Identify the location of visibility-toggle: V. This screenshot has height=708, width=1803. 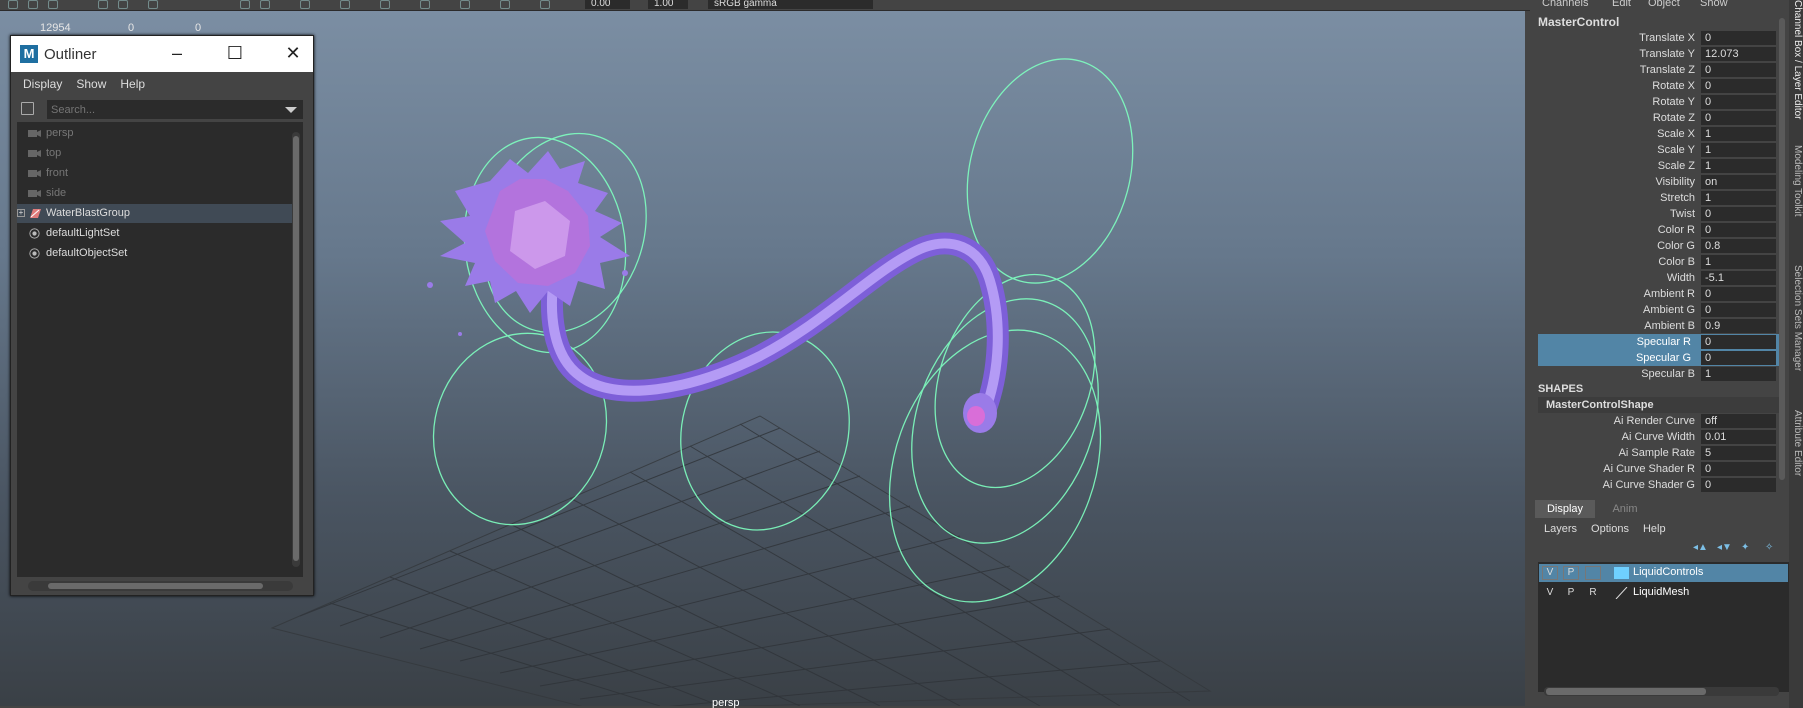
(1550, 573).